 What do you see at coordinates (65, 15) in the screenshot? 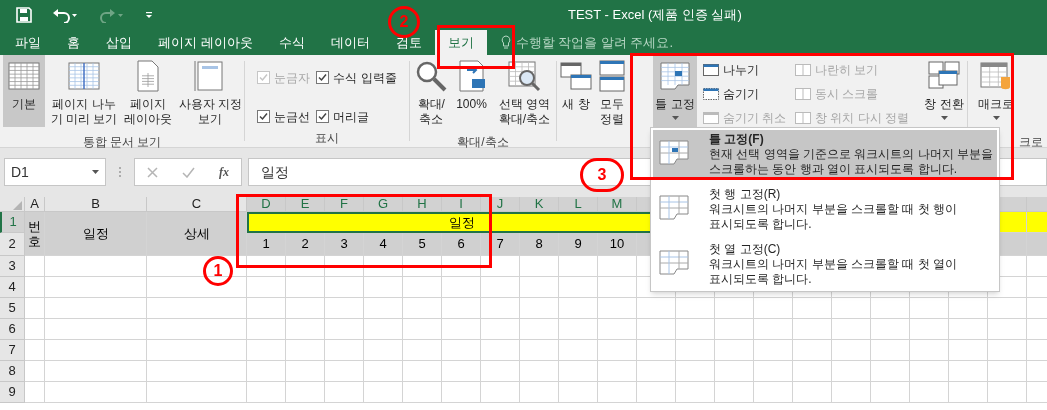
I see `undo-icon` at bounding box center [65, 15].